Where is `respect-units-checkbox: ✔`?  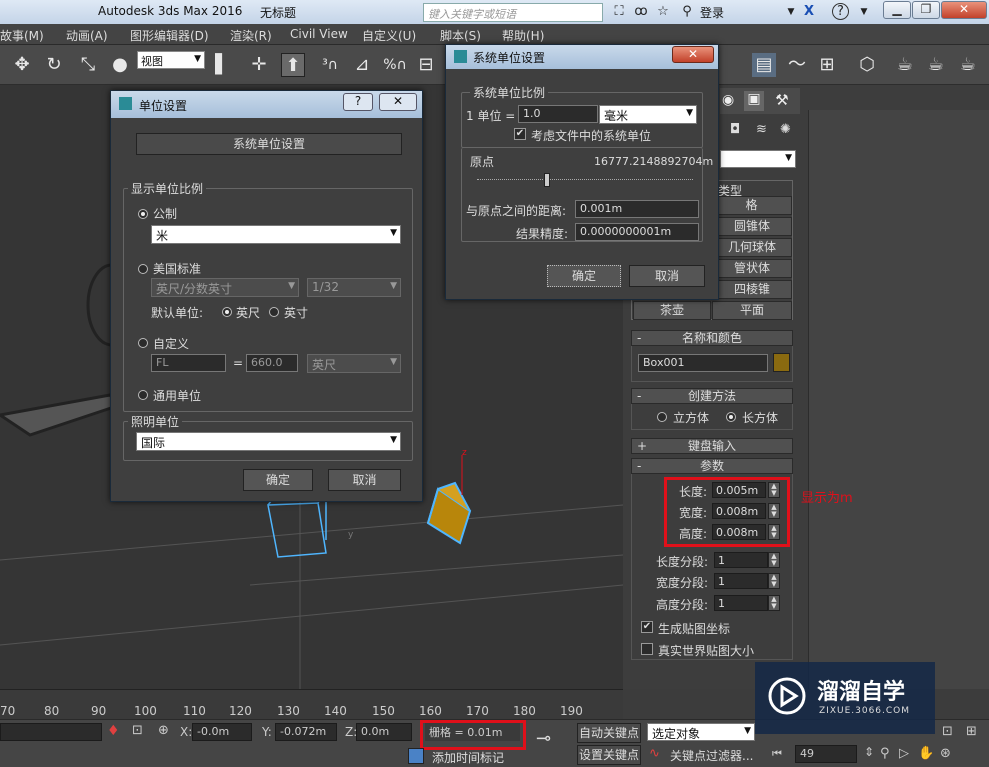
respect-units-checkbox: ✔ is located at coordinates (520, 134).